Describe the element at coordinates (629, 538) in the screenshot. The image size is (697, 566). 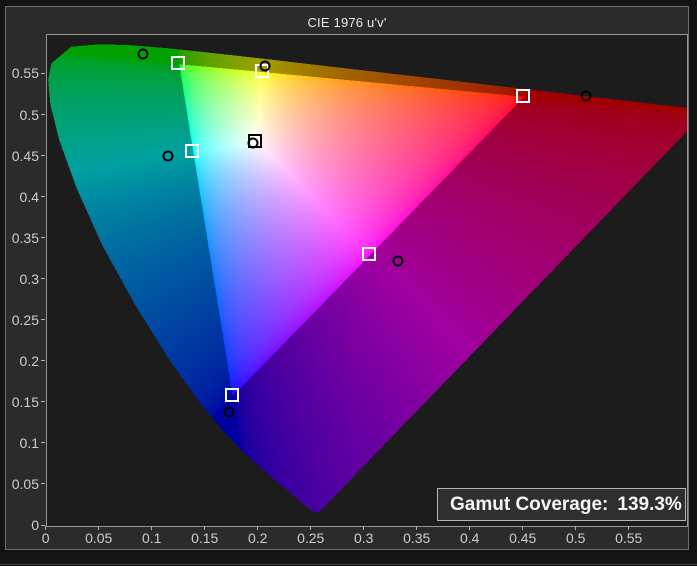
I see `x-tick-label: 0.55` at that location.